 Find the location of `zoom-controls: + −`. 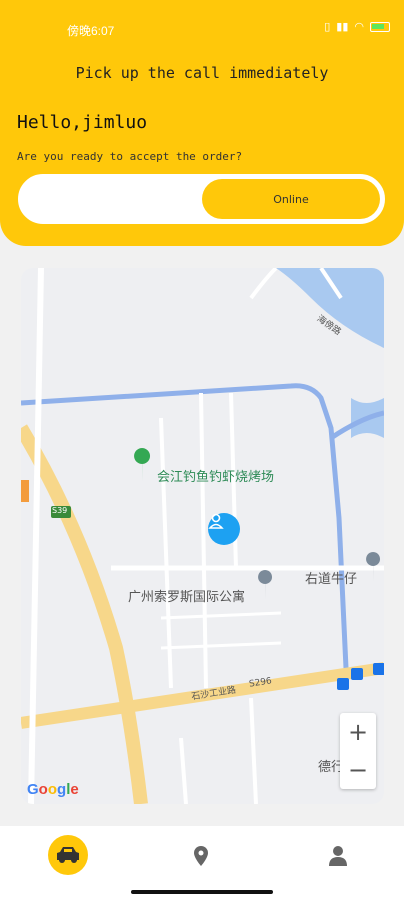

zoom-controls: + − is located at coordinates (358, 751).